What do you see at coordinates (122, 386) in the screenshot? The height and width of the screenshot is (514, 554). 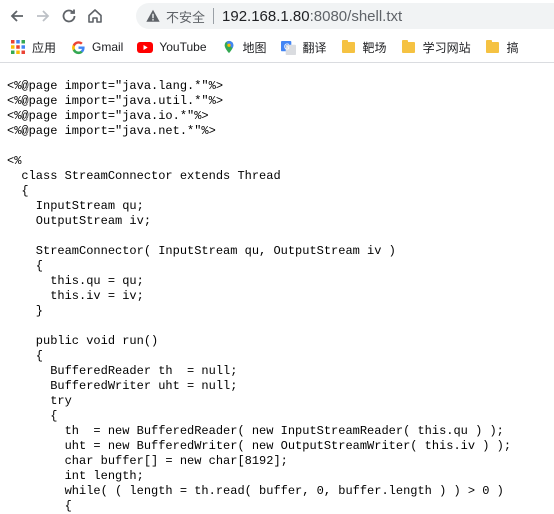 I see `code-line: BufferedWriter uht = null;` at bounding box center [122, 386].